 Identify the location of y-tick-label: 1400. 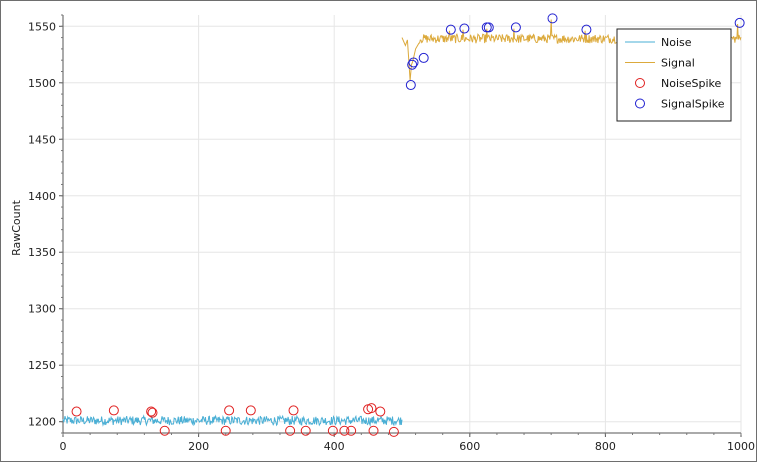
(42, 196).